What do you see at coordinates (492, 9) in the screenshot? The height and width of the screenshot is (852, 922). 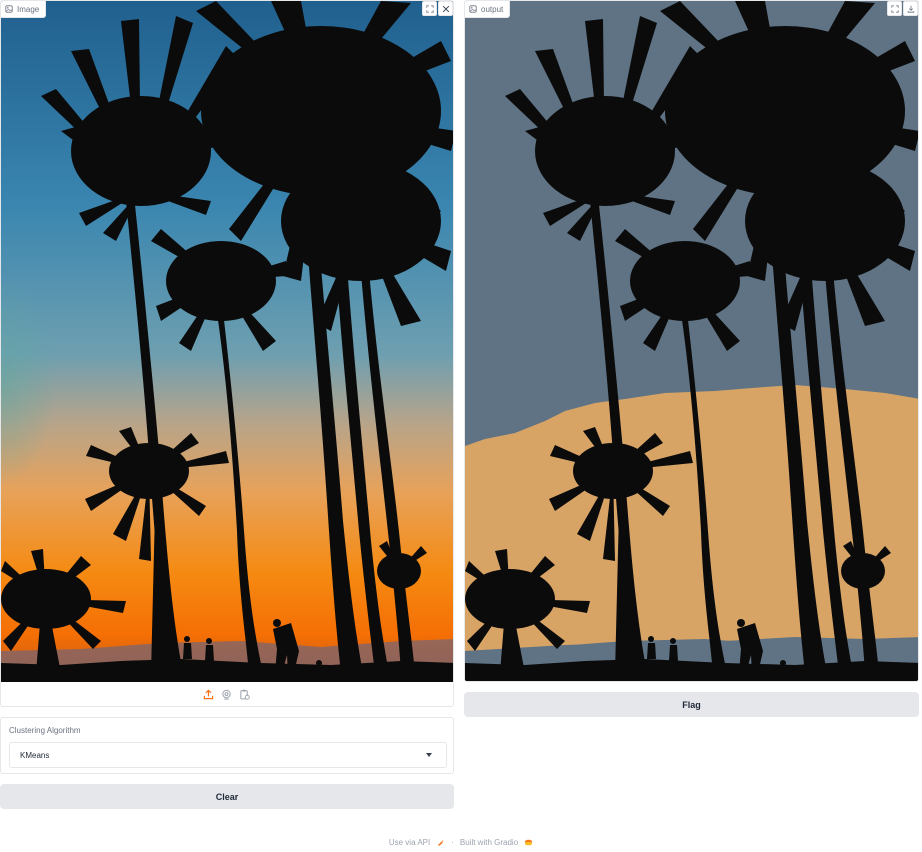 I see `output-image-label-text: output` at bounding box center [492, 9].